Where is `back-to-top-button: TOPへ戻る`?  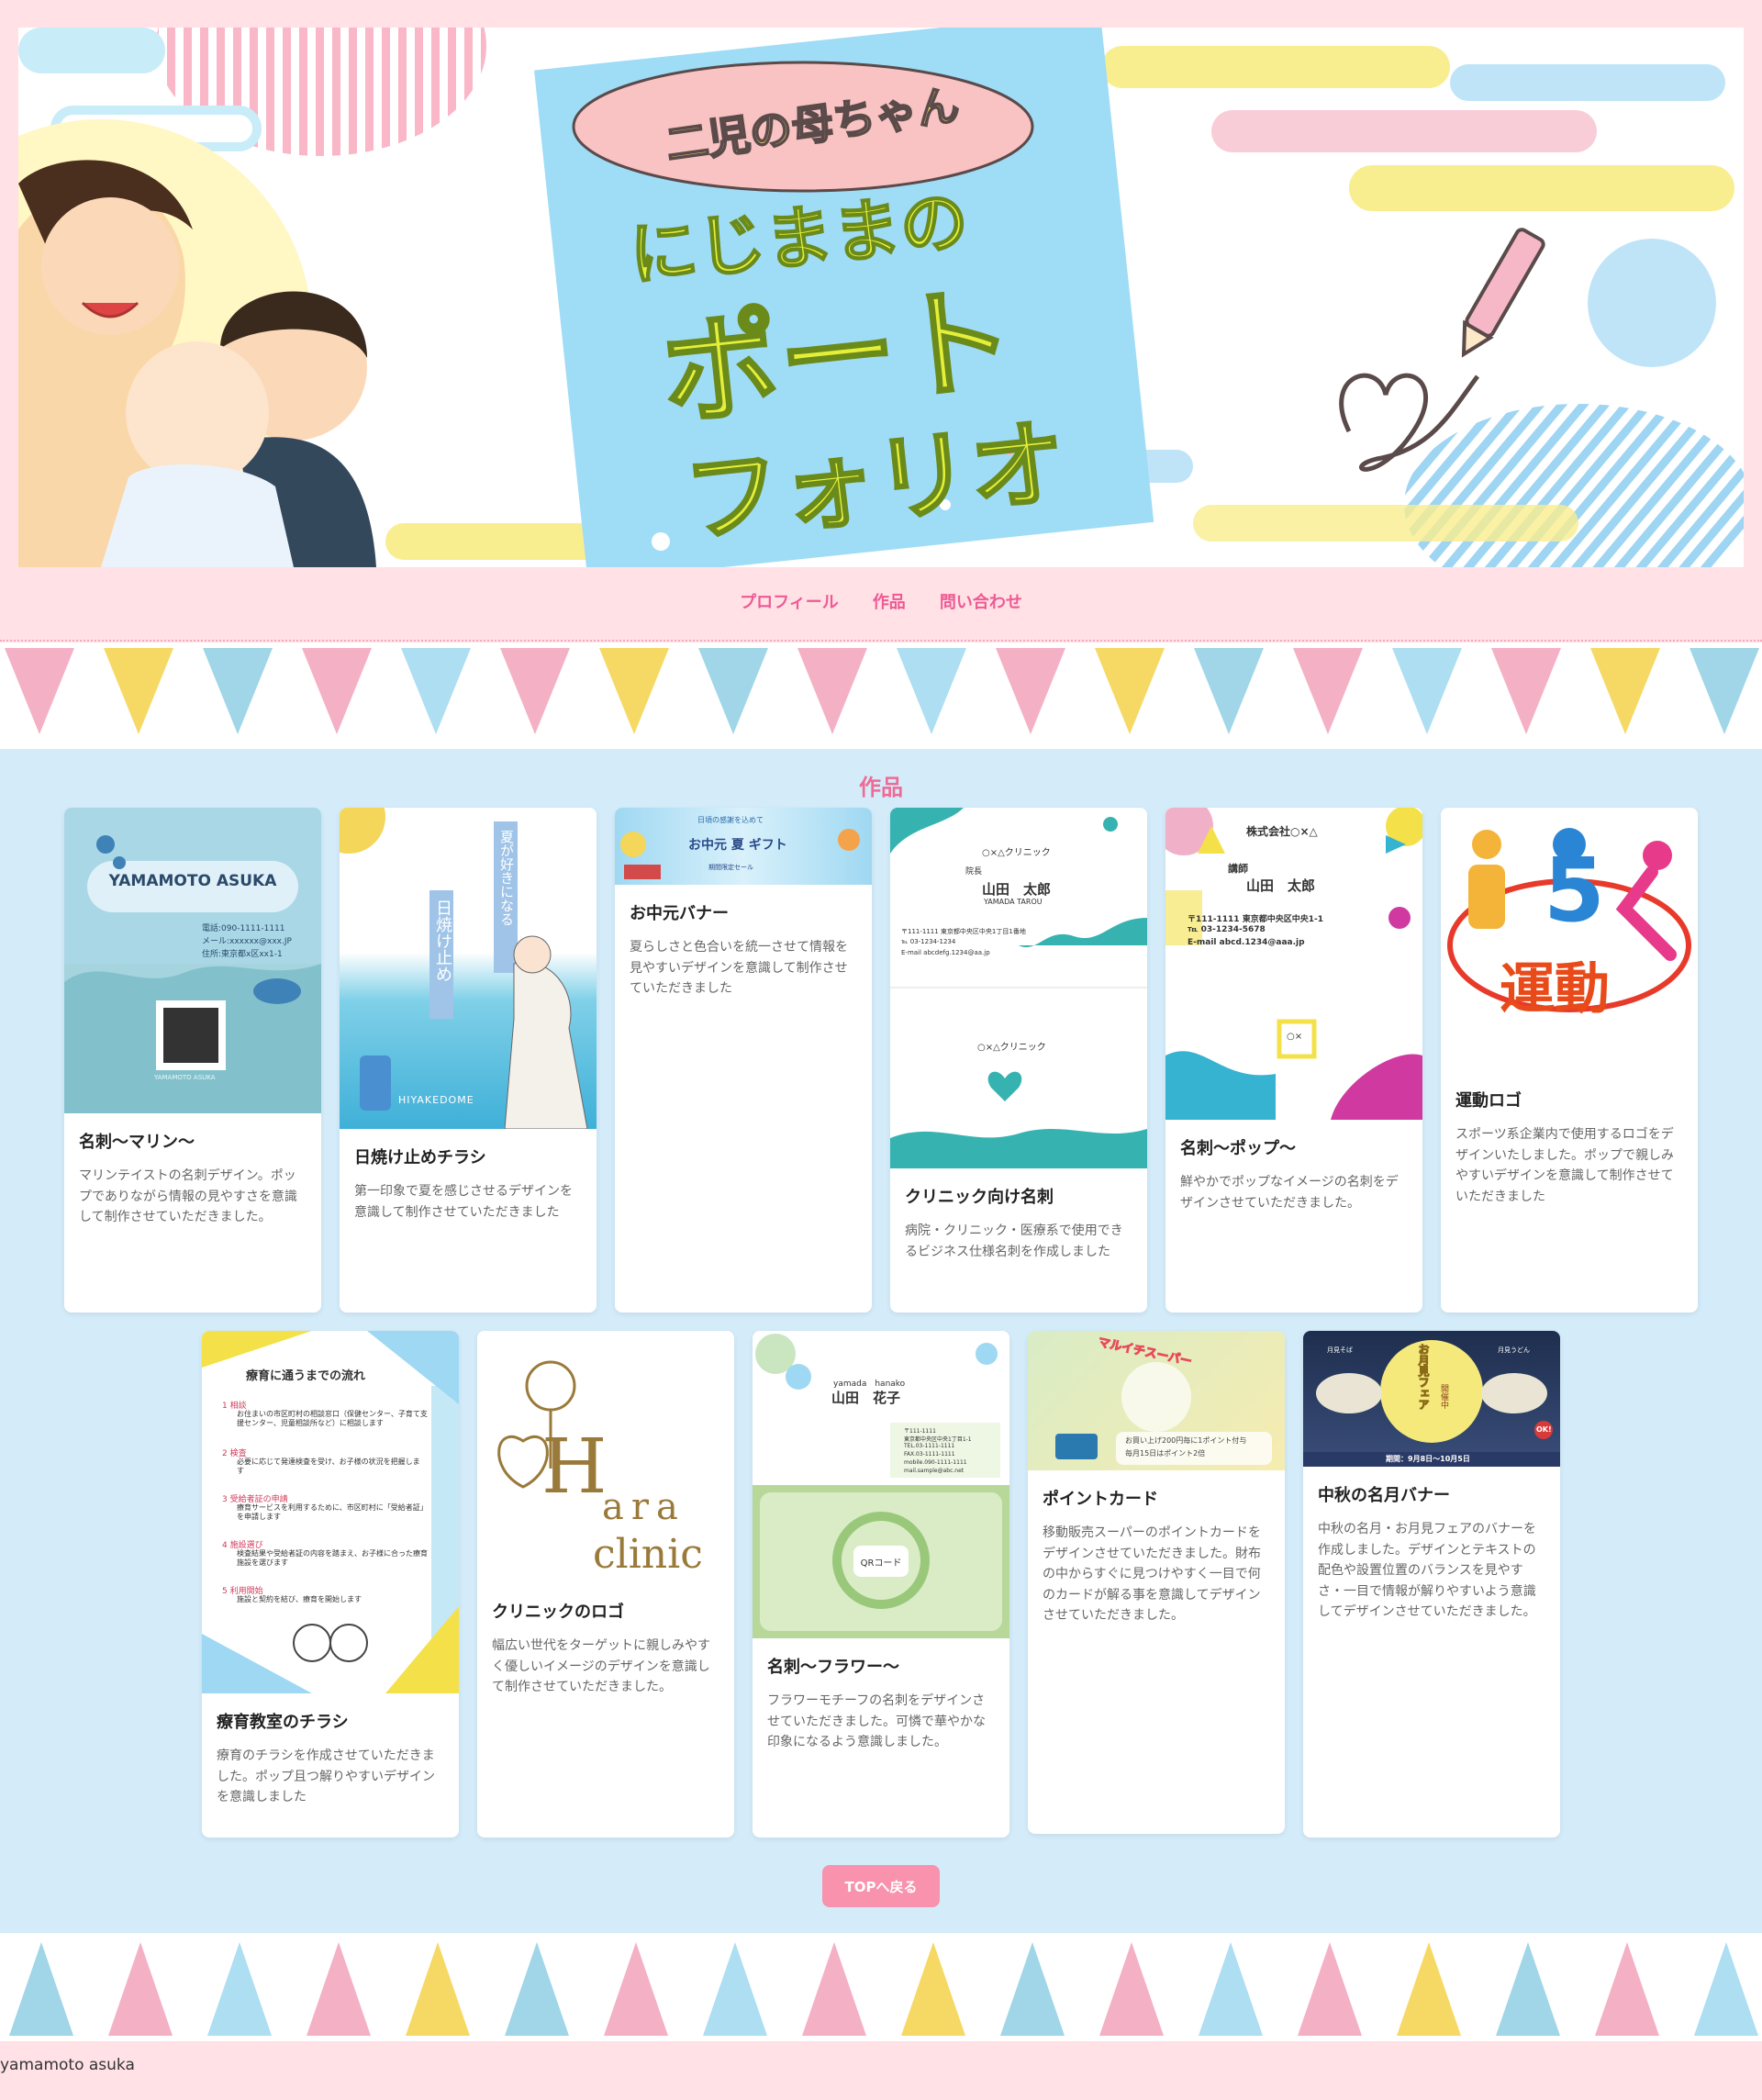
back-to-top-button: TOPへ戻る is located at coordinates (881, 1886).